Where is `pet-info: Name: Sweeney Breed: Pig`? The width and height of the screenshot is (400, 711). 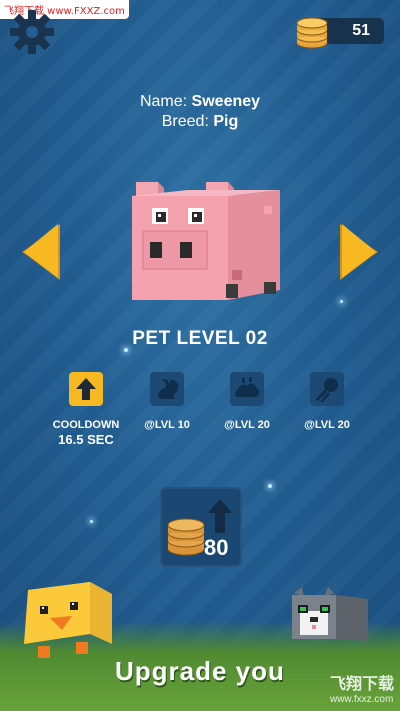 pet-info: Name: Sweeney Breed: Pig is located at coordinates (200, 112).